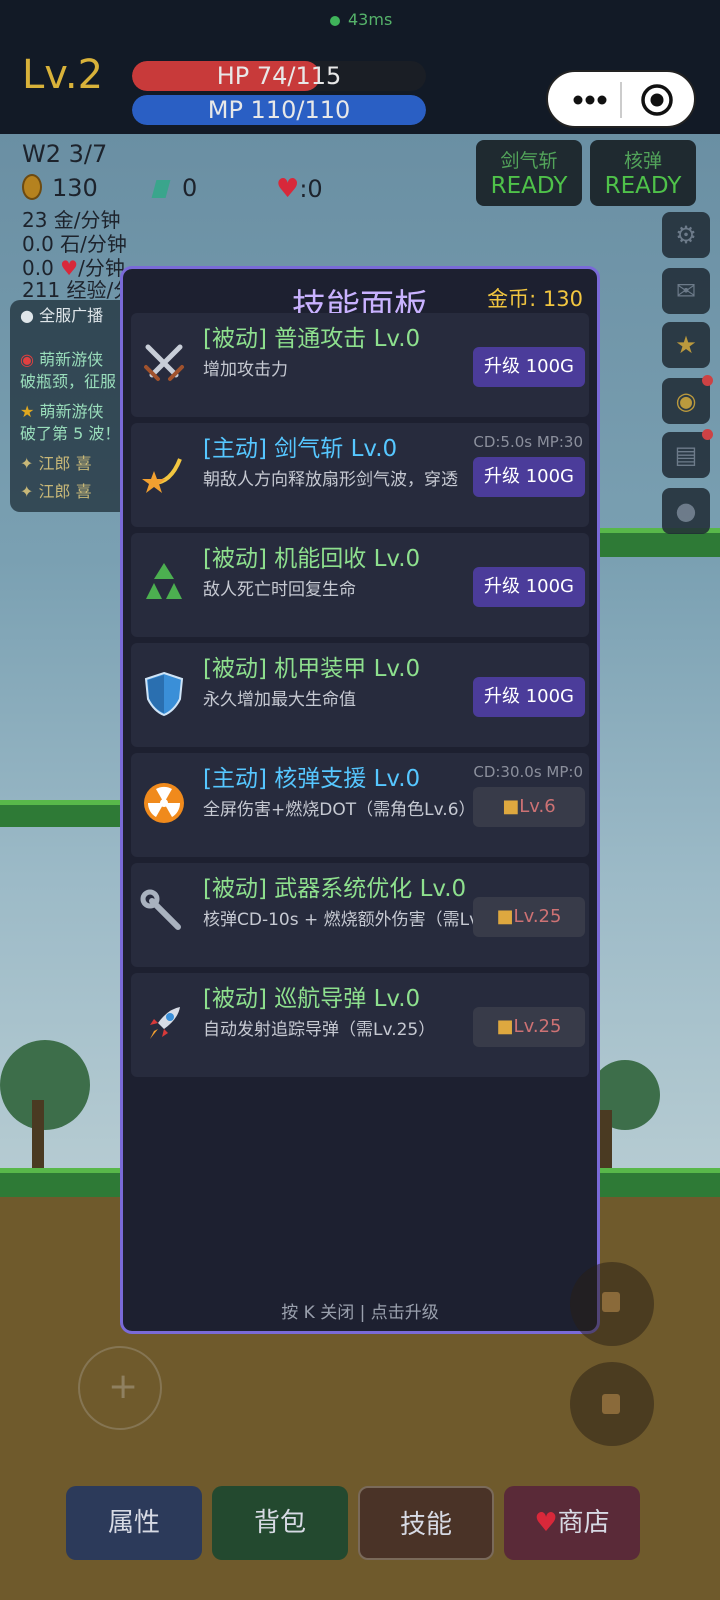 This screenshot has height=1600, width=720. I want to click on shooting-star-icon, so click(164, 476).